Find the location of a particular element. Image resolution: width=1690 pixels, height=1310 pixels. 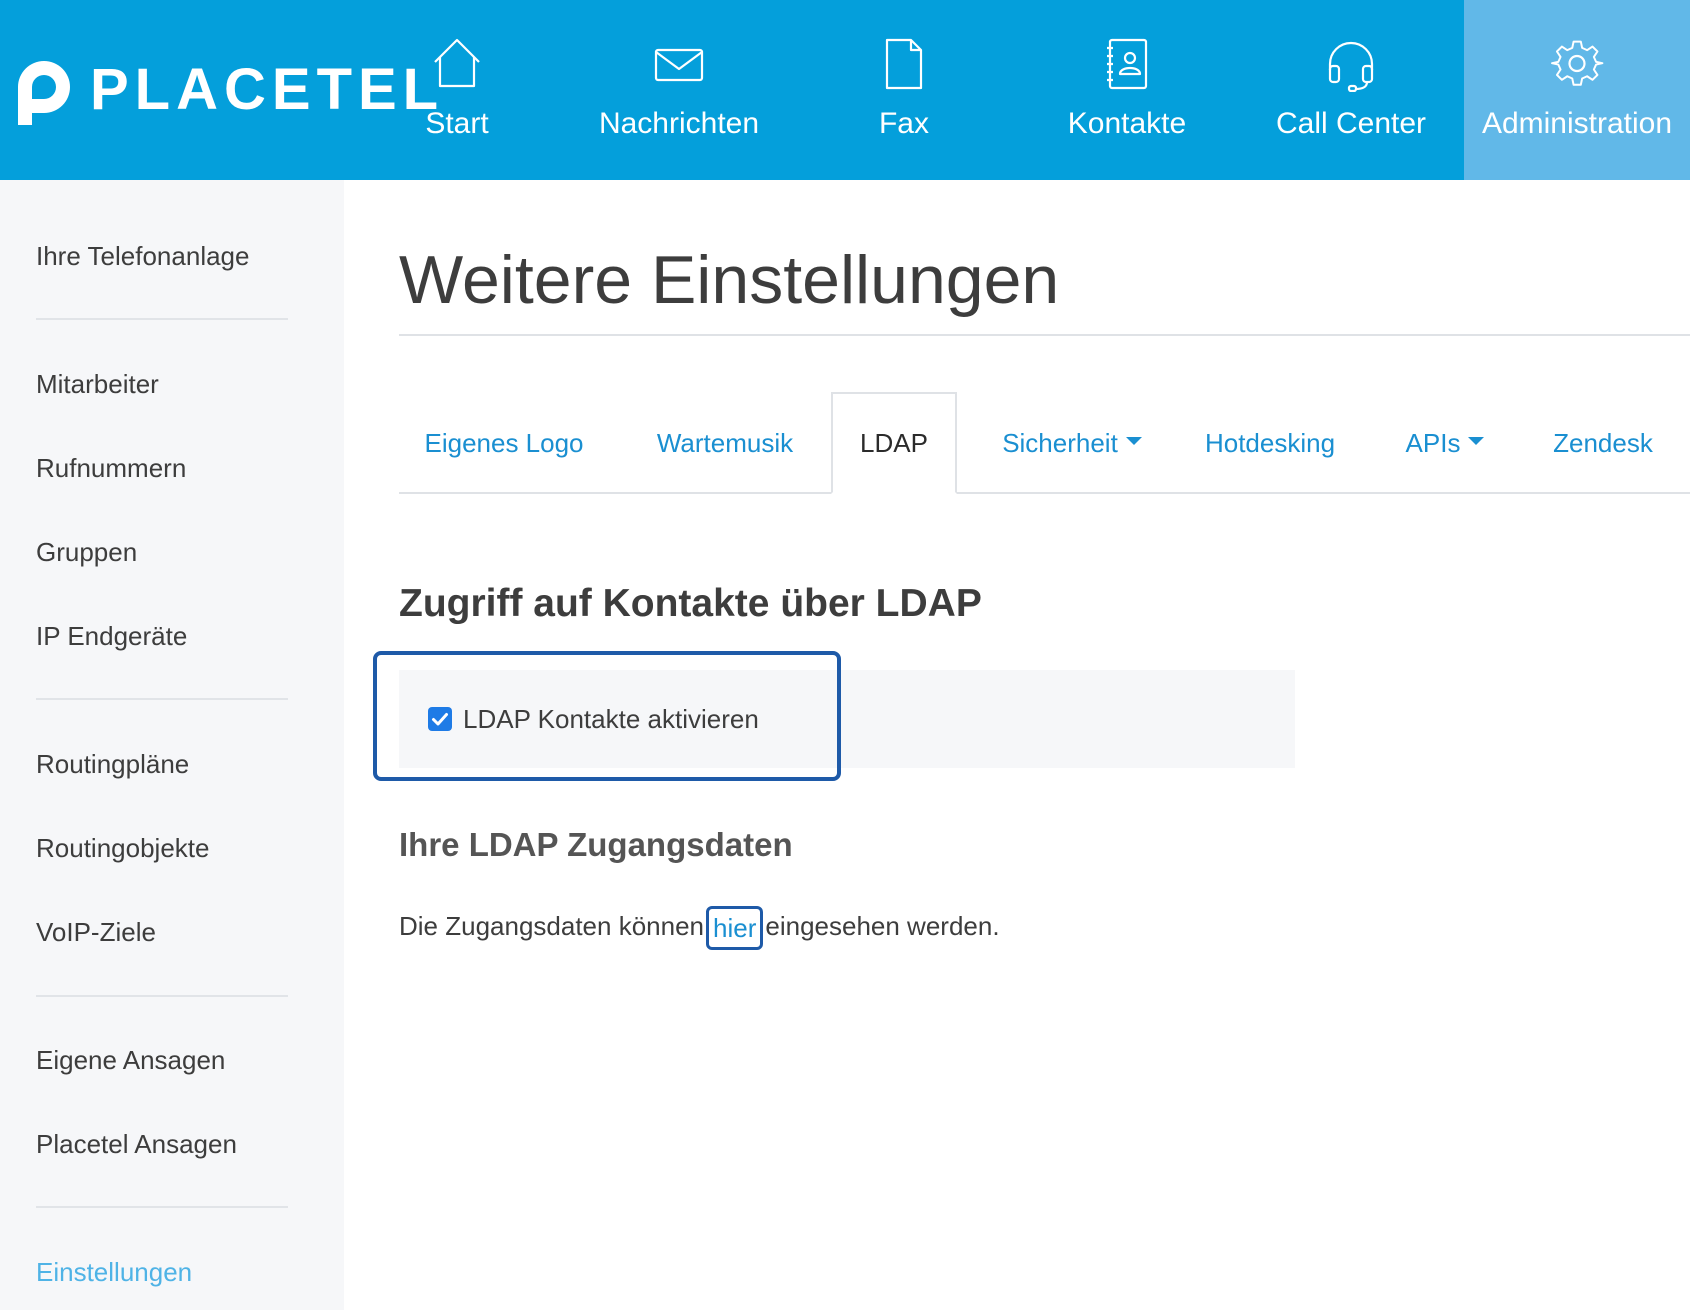

gear-icon is located at coordinates (1577, 63).